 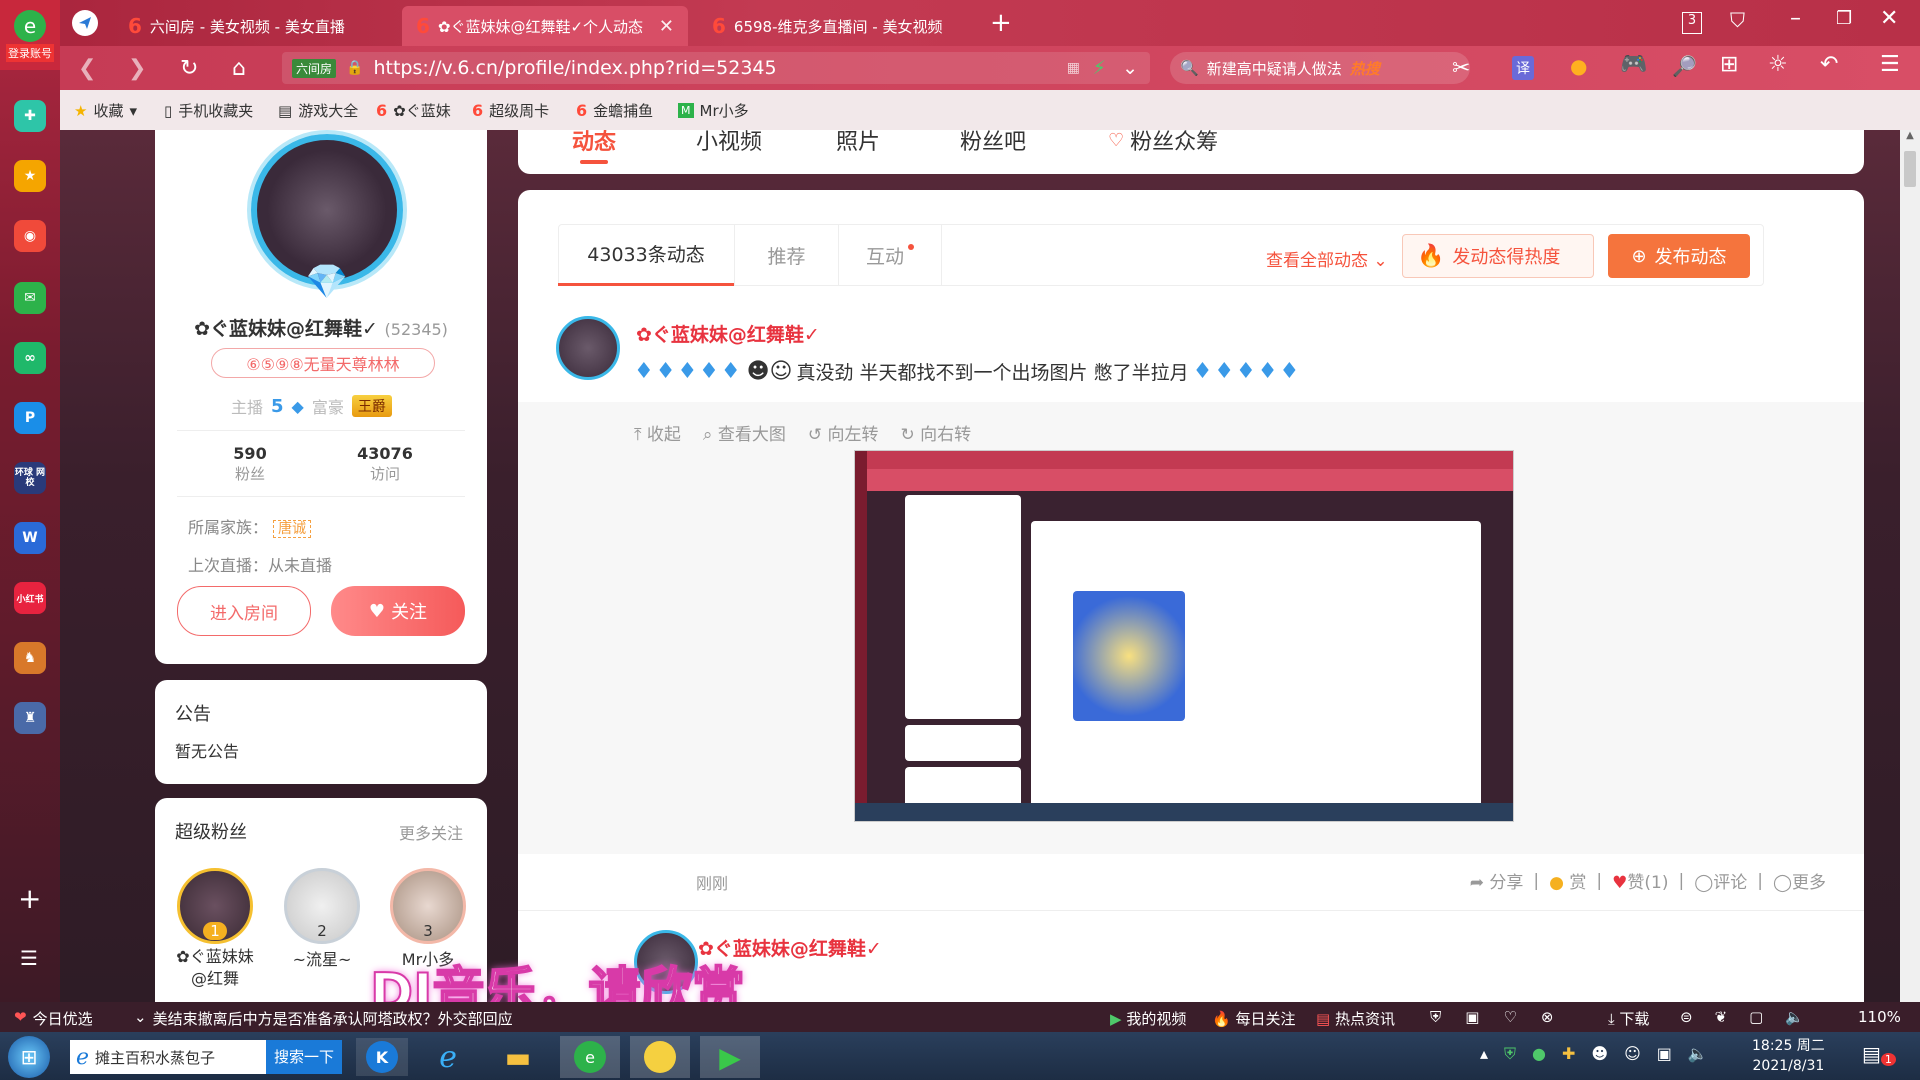 What do you see at coordinates (1756, 1017) in the screenshot?
I see `window-icon: ▢` at bounding box center [1756, 1017].